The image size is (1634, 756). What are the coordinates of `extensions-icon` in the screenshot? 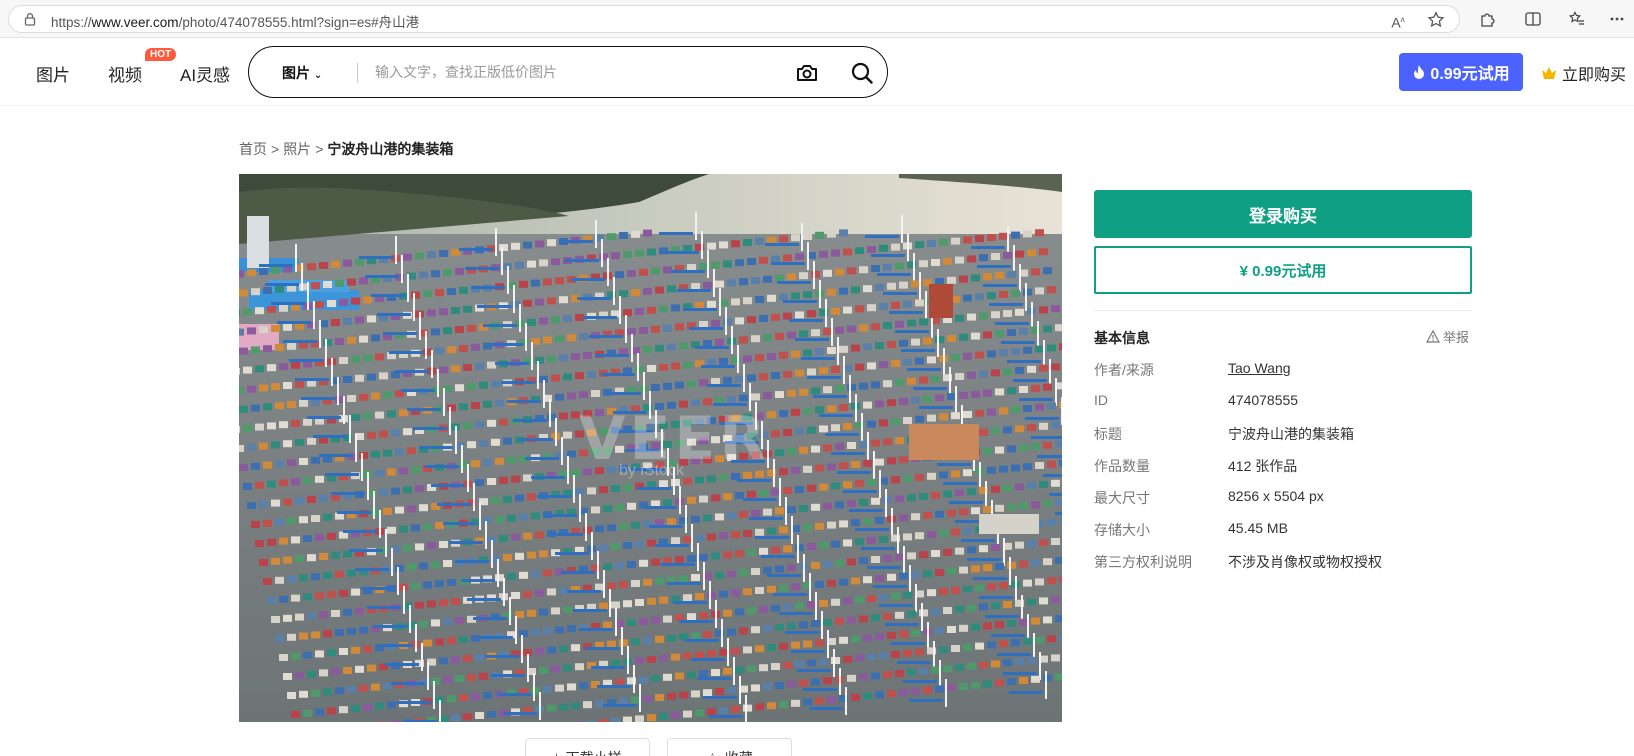 It's located at (1488, 19).